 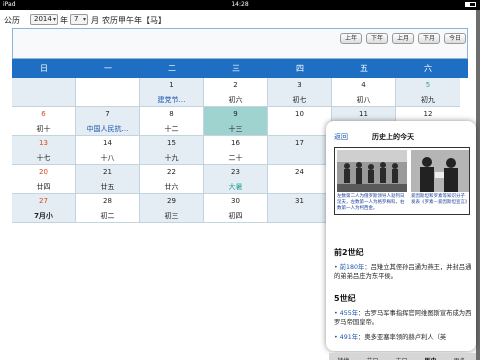 I want to click on weekday-thu: 四, so click(x=300, y=68).